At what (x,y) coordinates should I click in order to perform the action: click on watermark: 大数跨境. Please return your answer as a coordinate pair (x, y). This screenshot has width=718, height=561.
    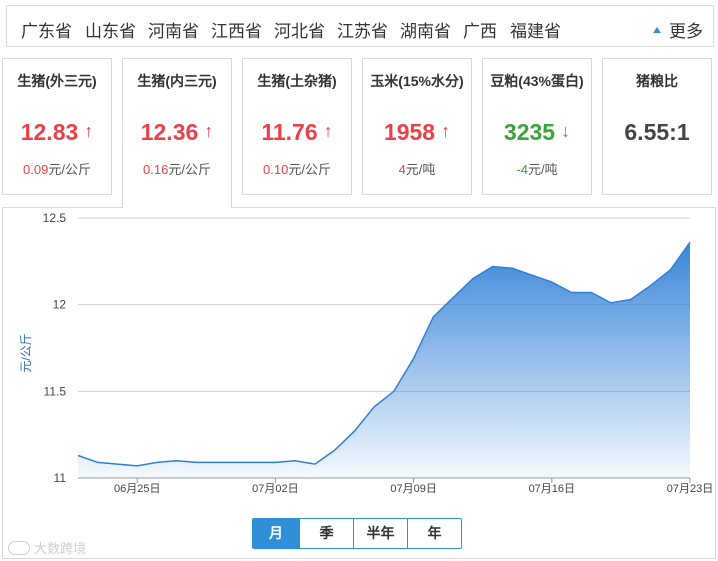
    Looking at the image, I should click on (47, 547).